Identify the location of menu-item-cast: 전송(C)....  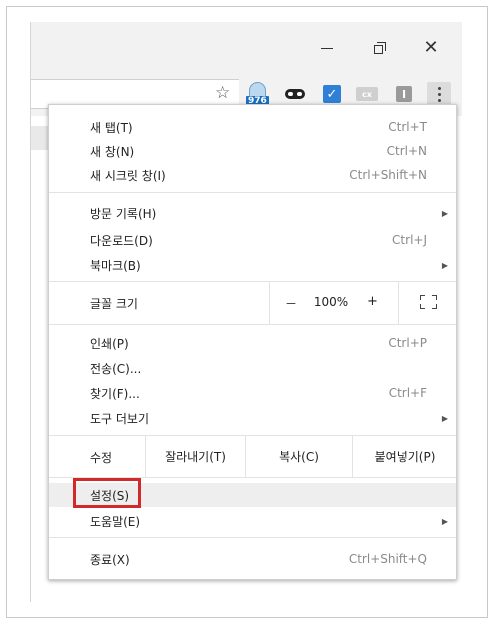
(252, 368).